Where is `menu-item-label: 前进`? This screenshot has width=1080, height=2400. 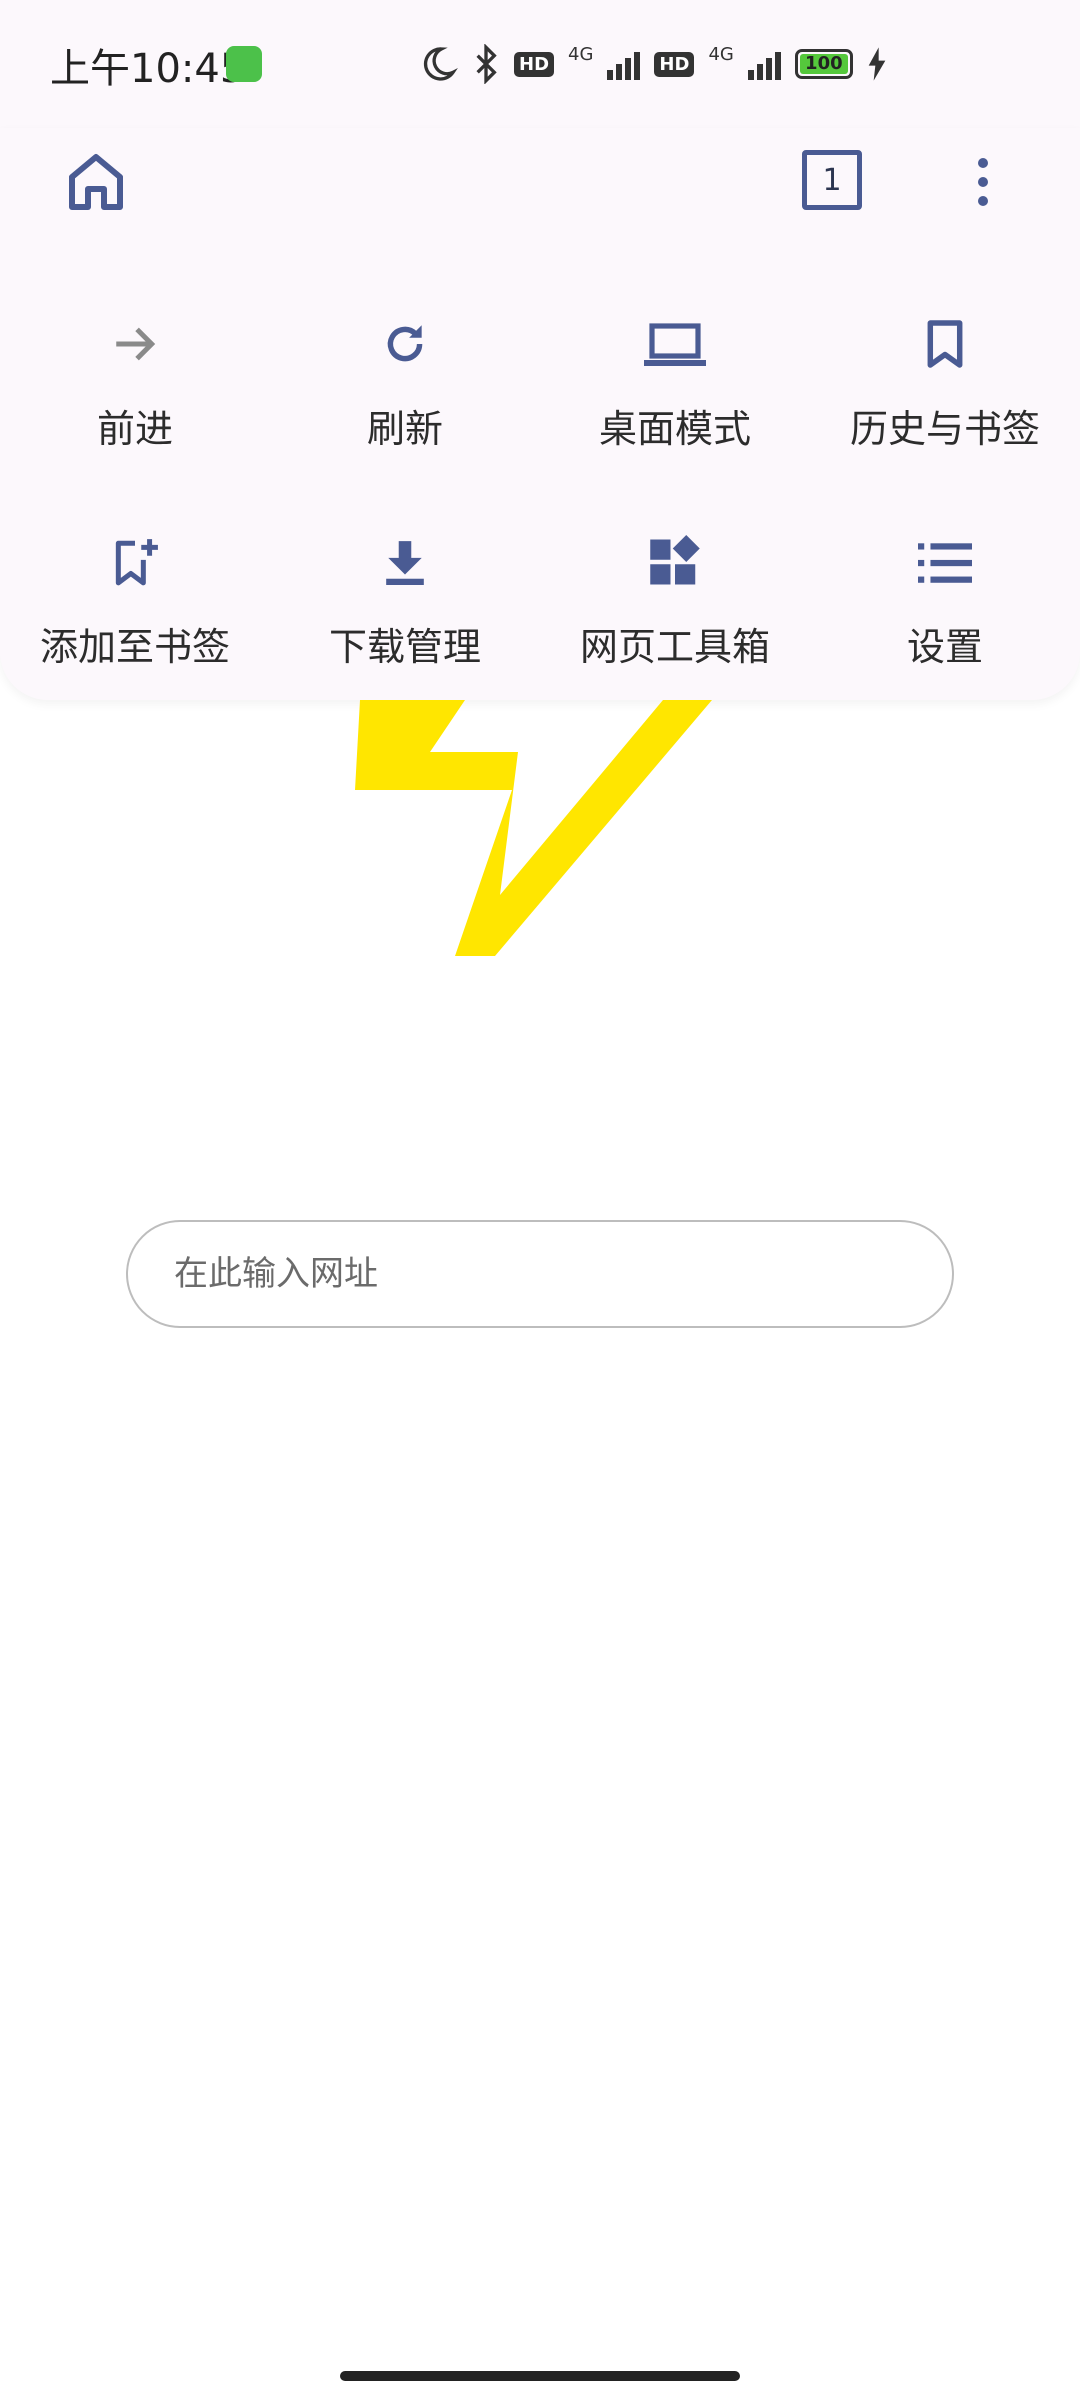
menu-item-label: 前进 is located at coordinates (134, 429).